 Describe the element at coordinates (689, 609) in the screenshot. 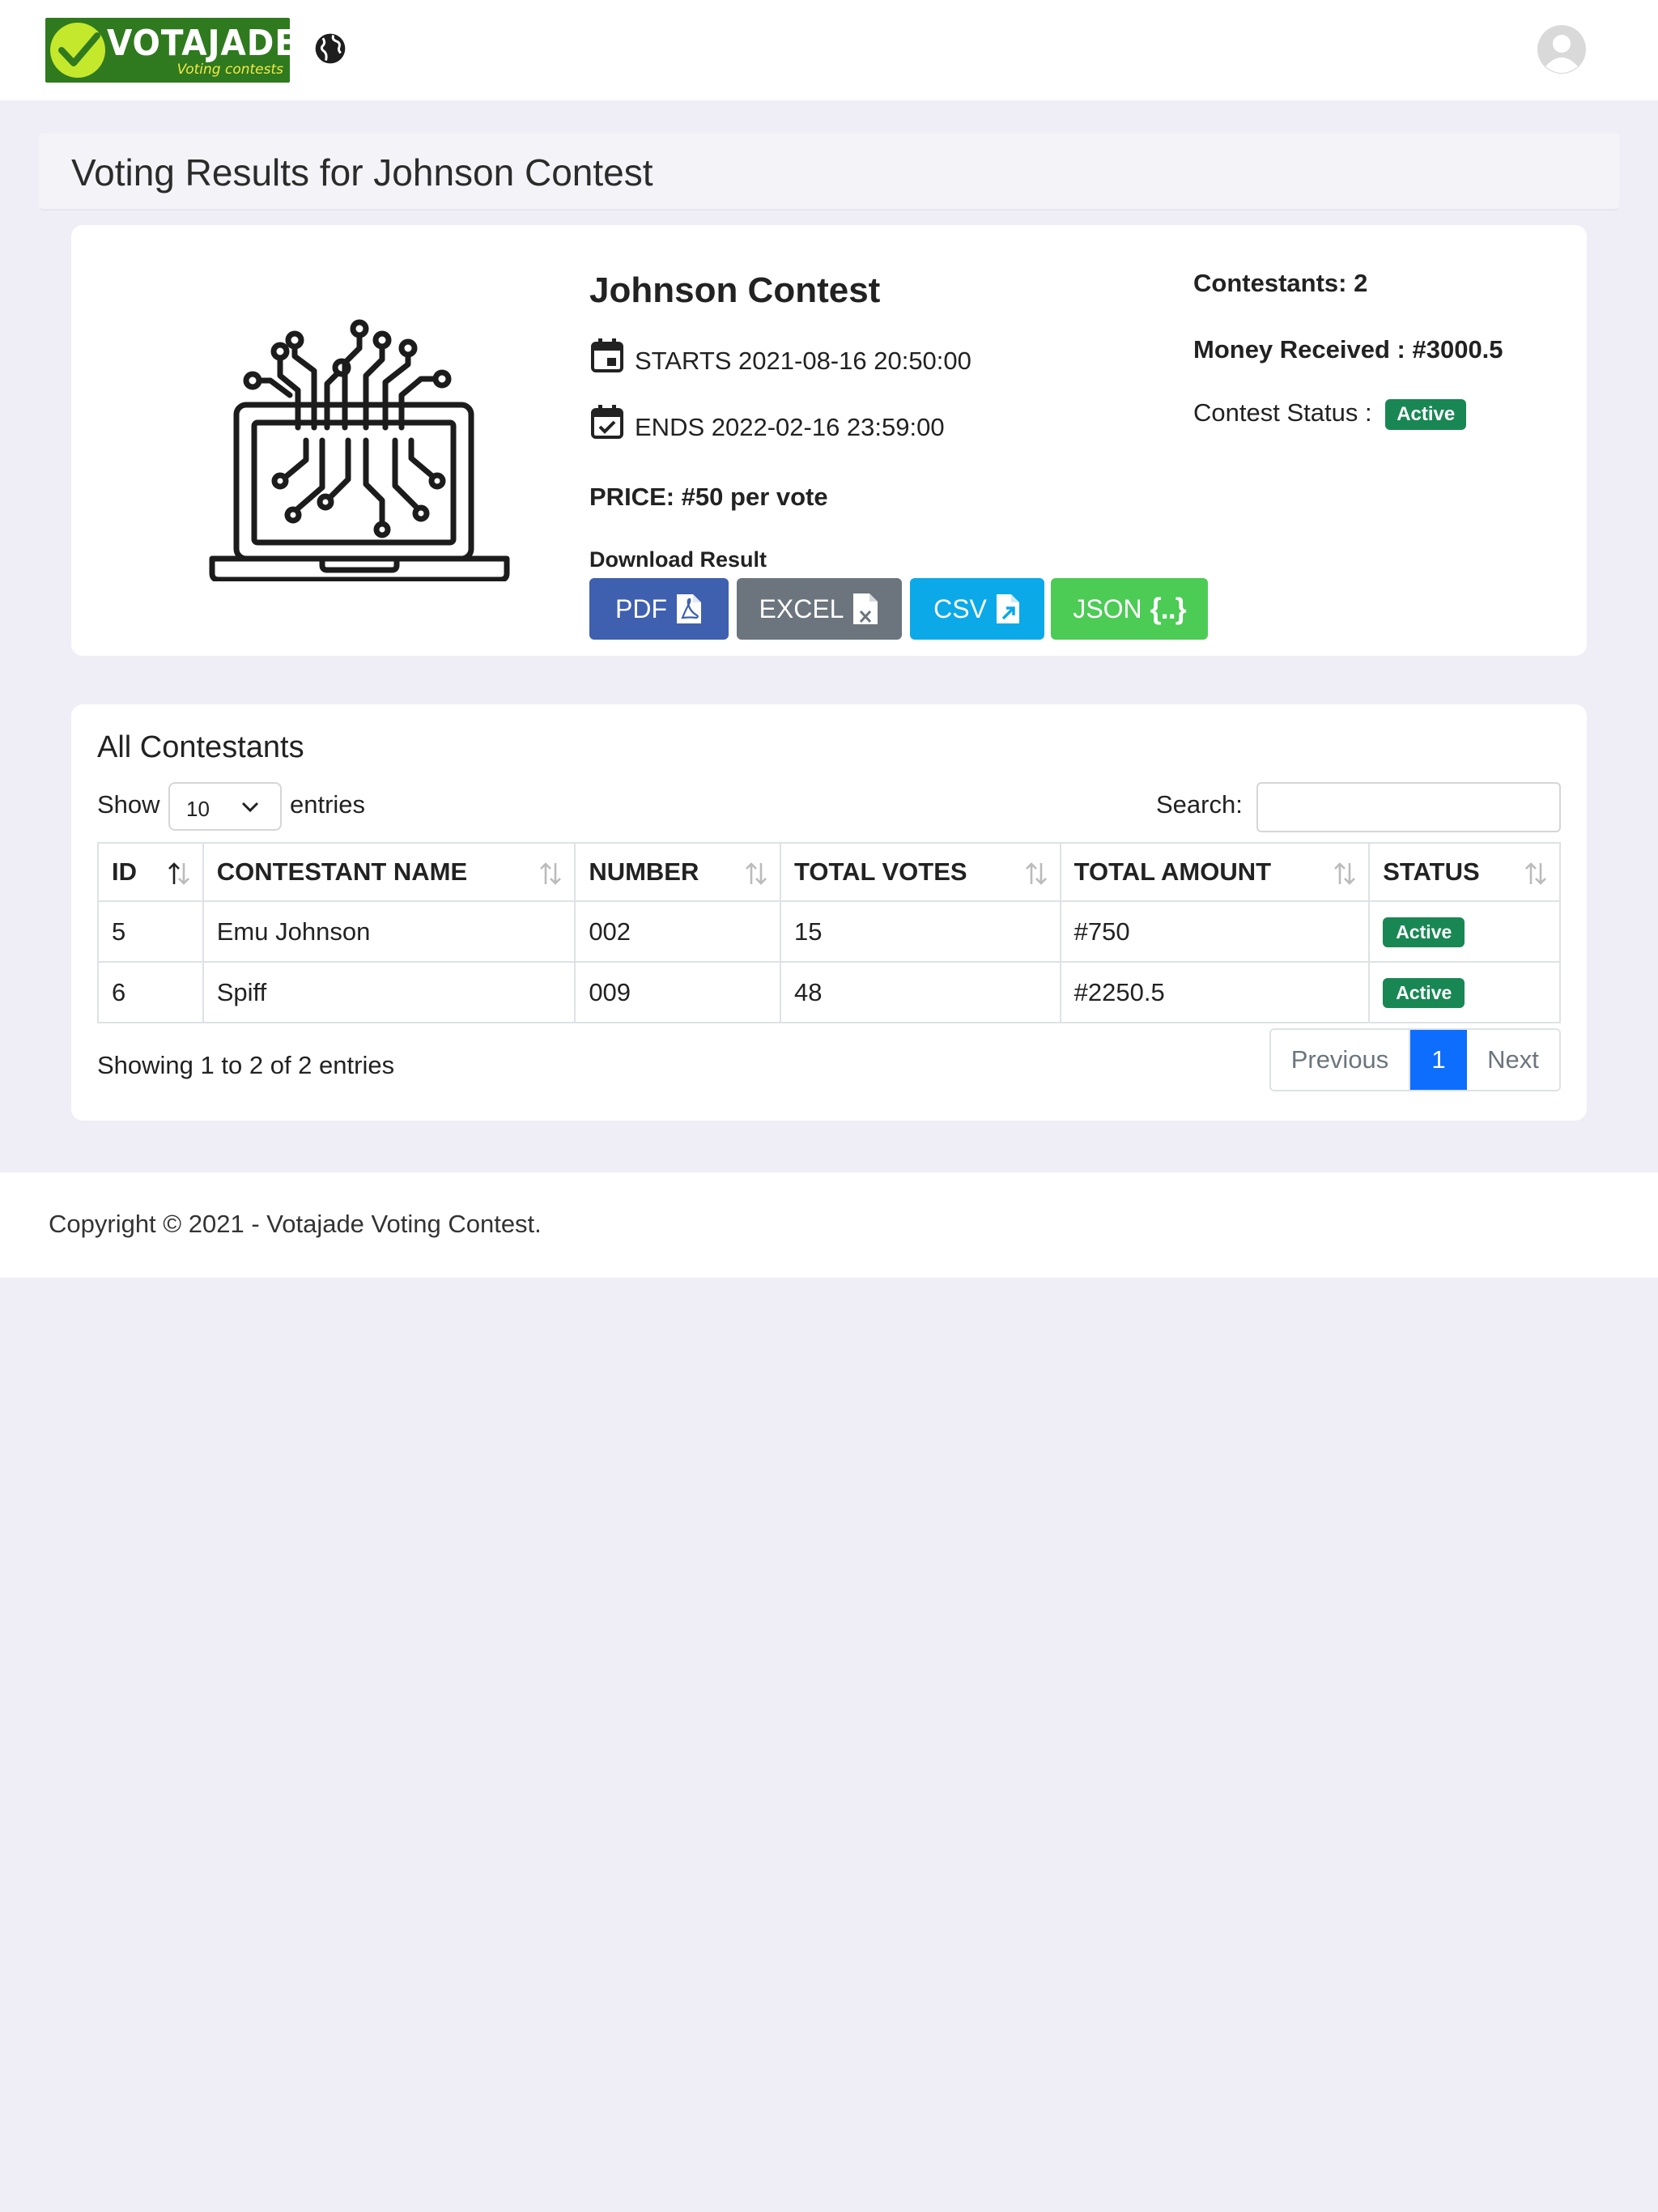

I see `file-pdf-icon` at that location.